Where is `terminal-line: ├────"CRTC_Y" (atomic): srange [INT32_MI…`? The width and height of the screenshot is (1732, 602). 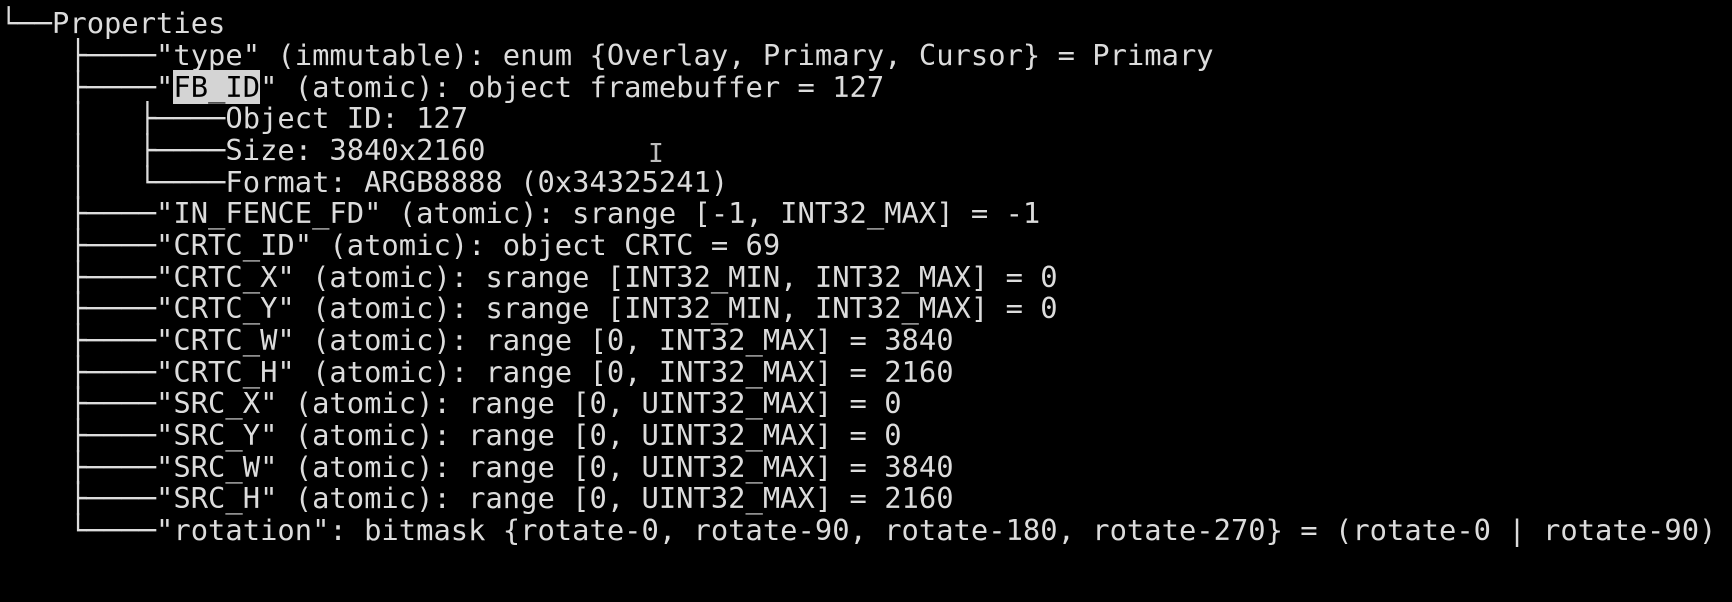 terminal-line: ├────"CRTC_Y" (atomic): srange [INT32_MI… is located at coordinates (529, 308).